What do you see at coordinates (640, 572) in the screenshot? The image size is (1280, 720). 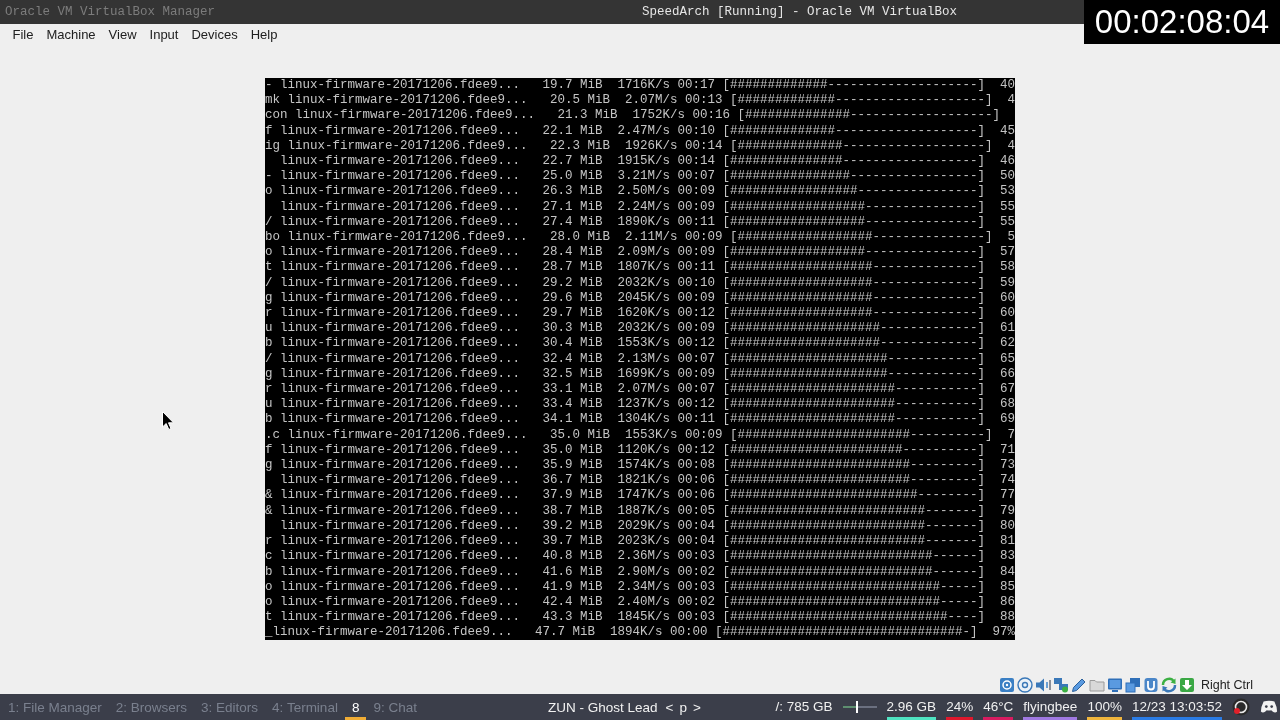 I see `terminal-line: b linux-firmware-20171206.fdee9... 41.6 MiB 2.90M/s 00:02 [###########################------] 84` at bounding box center [640, 572].